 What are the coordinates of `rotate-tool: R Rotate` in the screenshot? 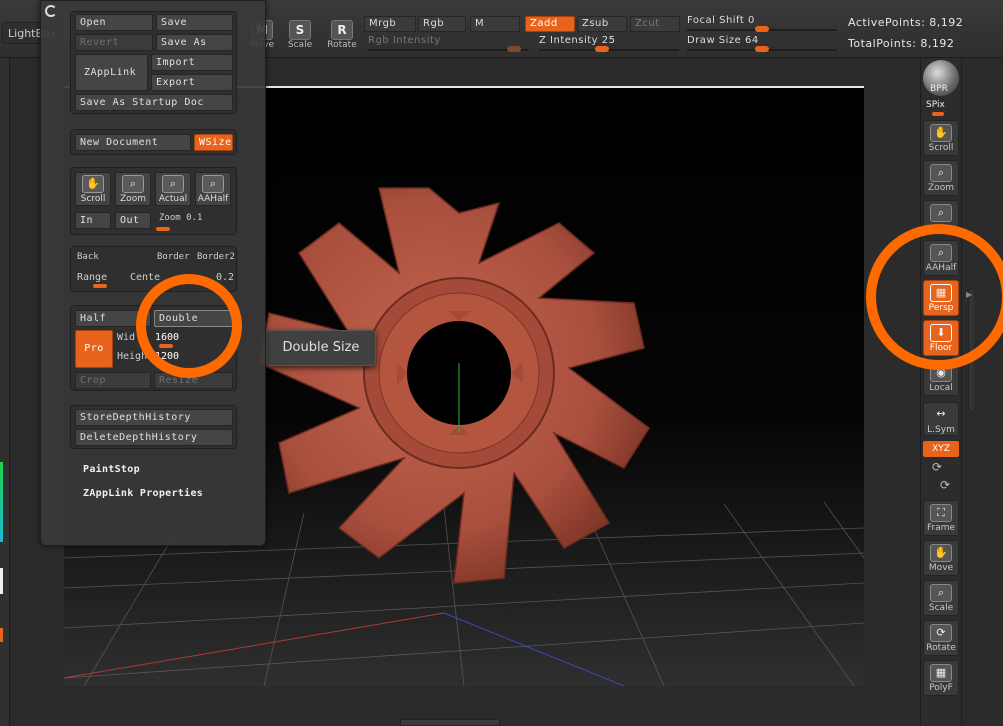 It's located at (342, 36).